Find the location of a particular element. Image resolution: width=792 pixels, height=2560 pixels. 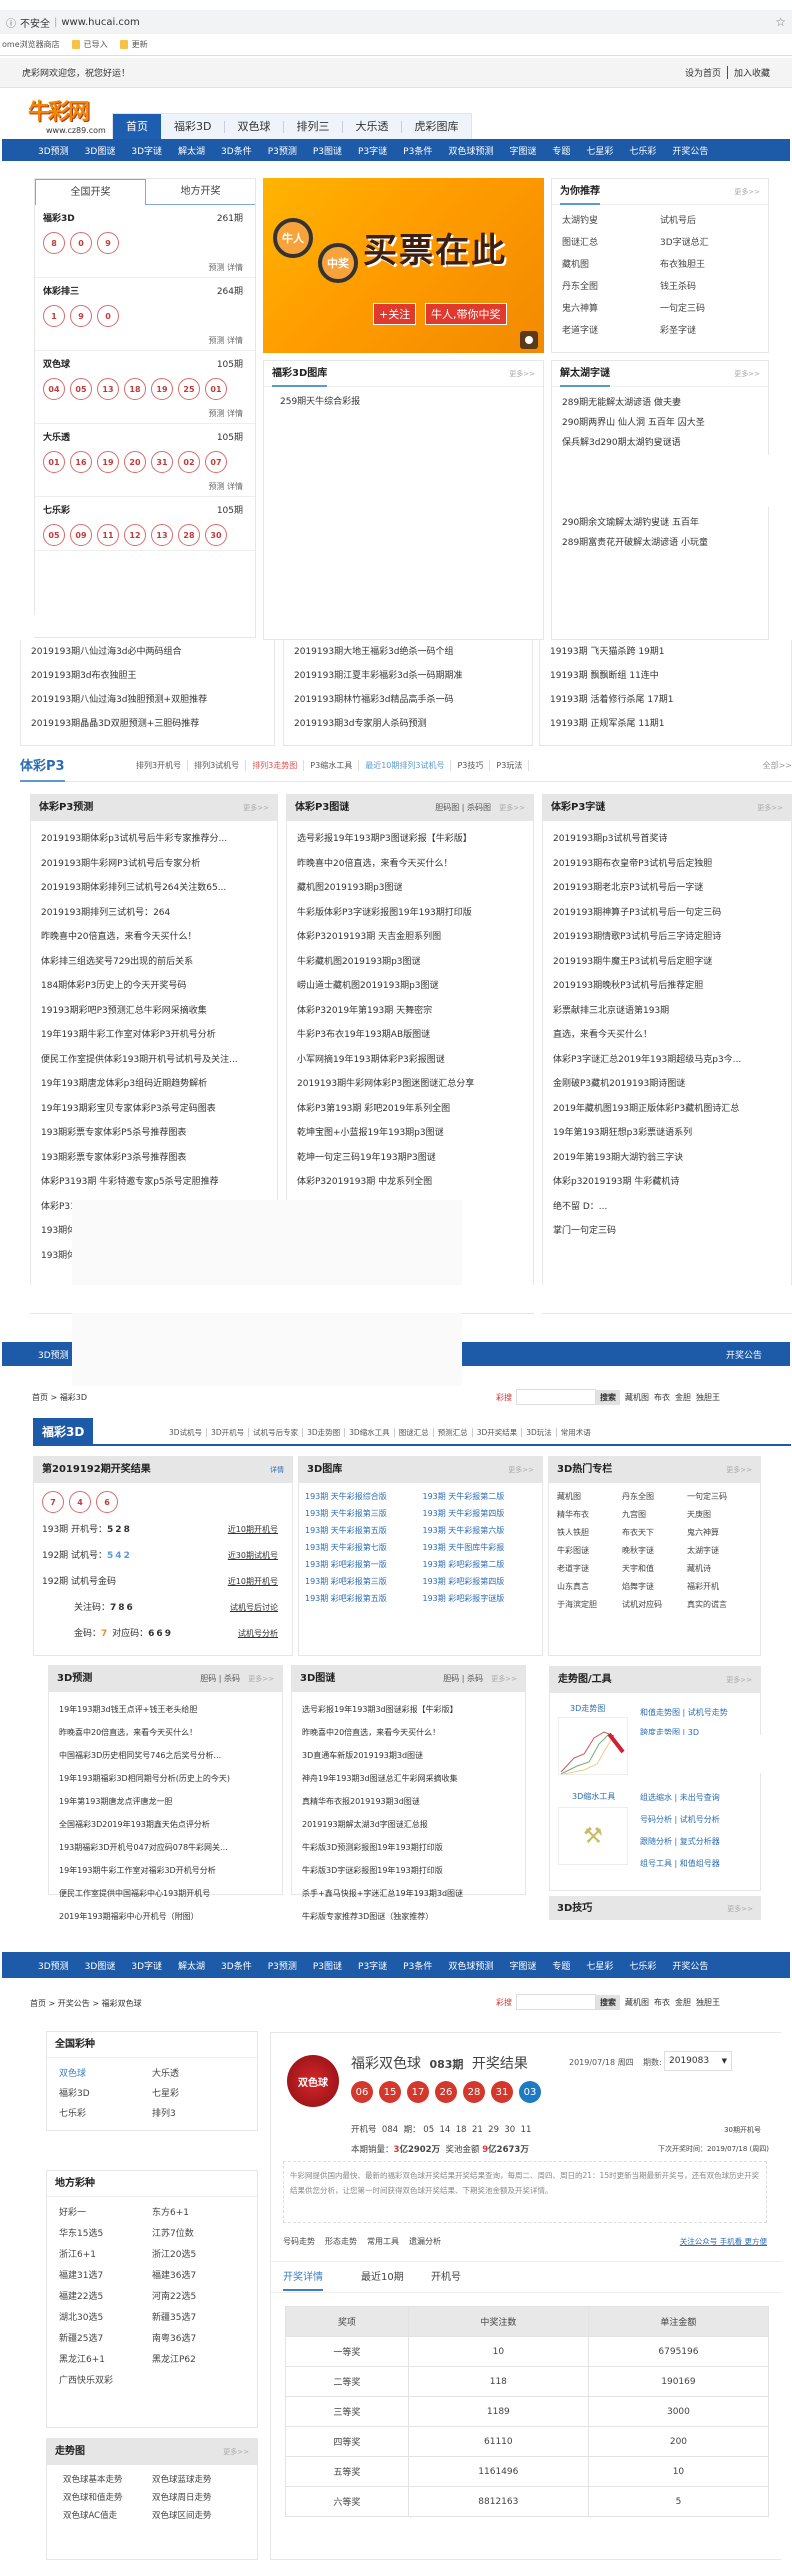

tab-open-number: 开机号 is located at coordinates (446, 2275).